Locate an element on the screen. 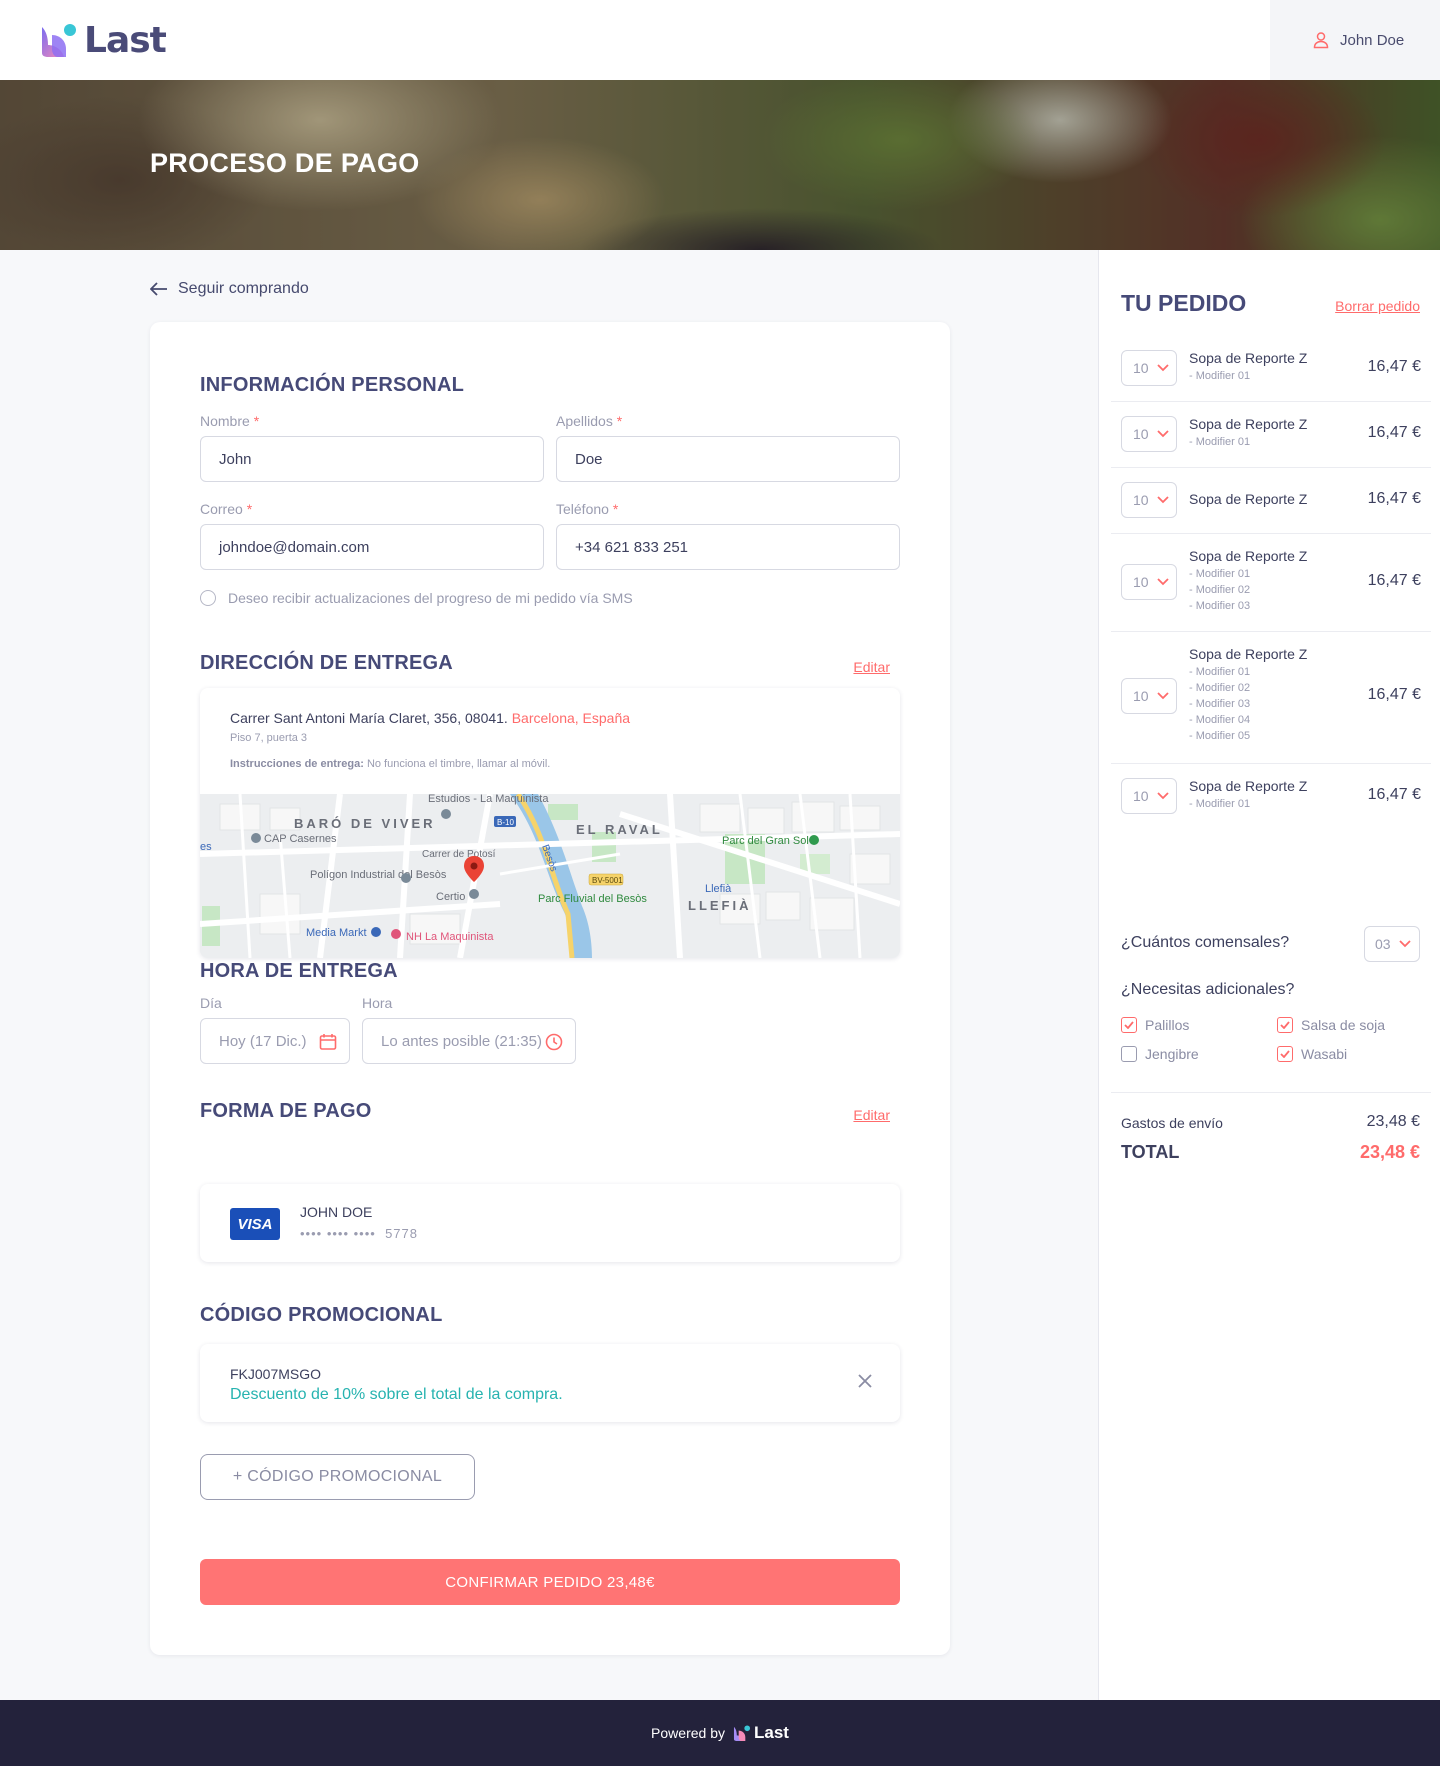 This screenshot has width=1440, height=1766. last-name-field: Doe is located at coordinates (728, 459).